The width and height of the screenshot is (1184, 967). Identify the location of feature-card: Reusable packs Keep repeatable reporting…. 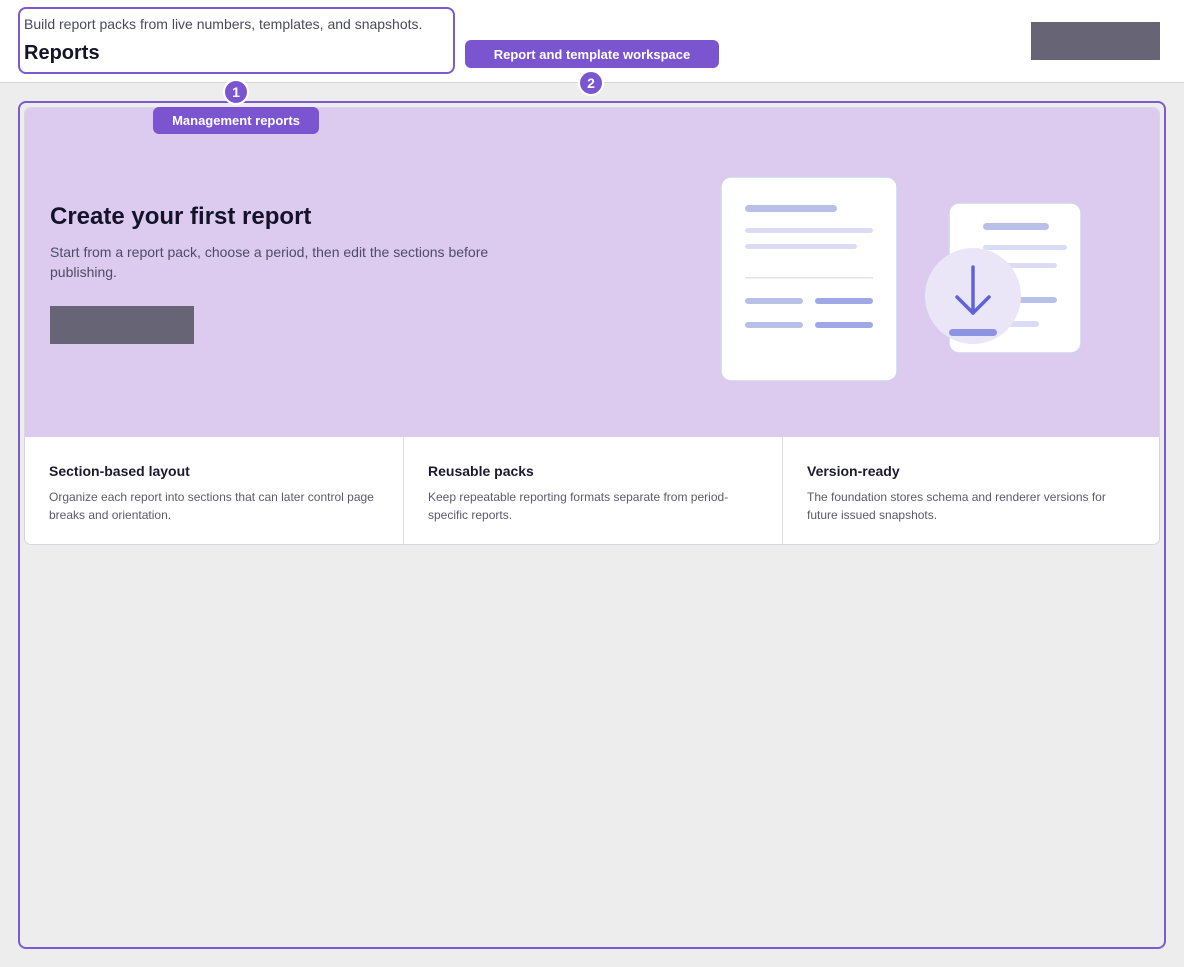
(593, 490).